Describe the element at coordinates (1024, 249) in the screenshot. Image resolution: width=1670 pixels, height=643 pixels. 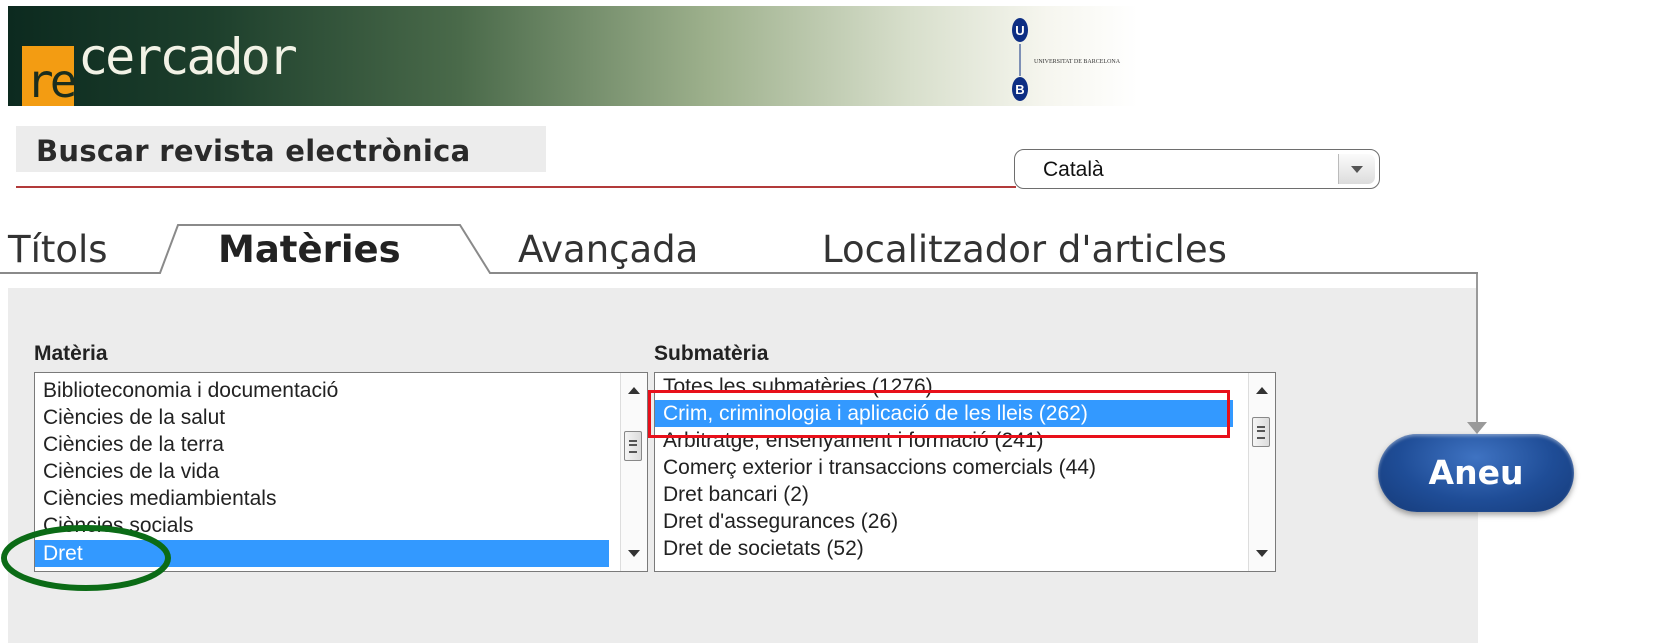
I see `tab-localitzador: Localitzador d'articles` at that location.